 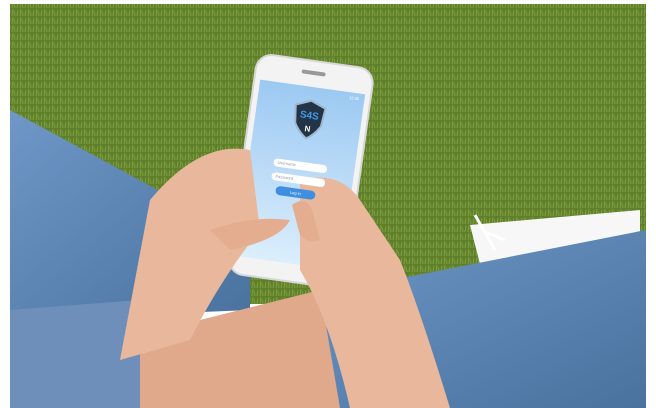 I want to click on shield-logo-icon: S4S N, so click(x=310, y=119).